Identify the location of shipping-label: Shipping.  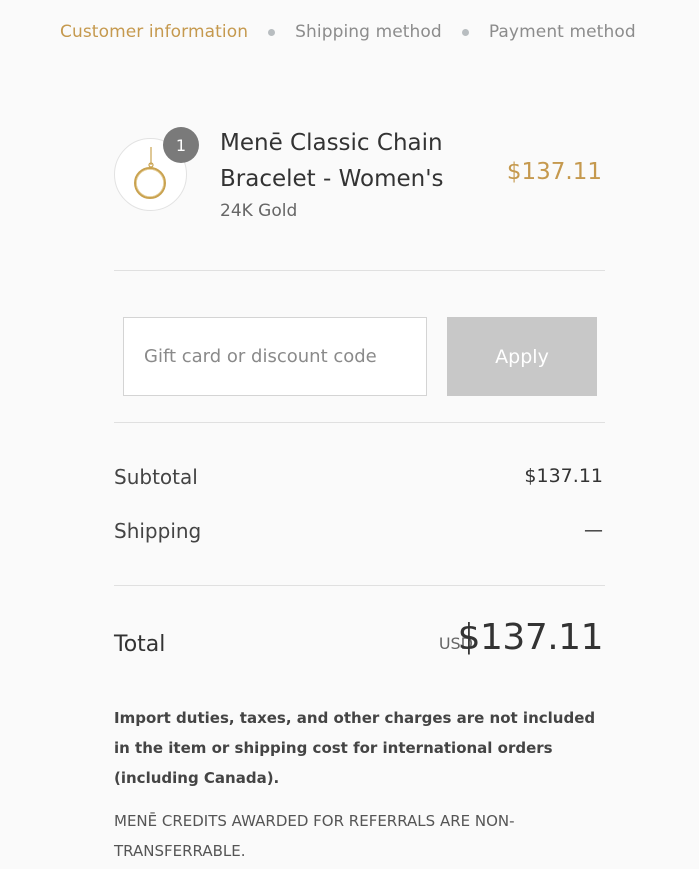
(158, 531).